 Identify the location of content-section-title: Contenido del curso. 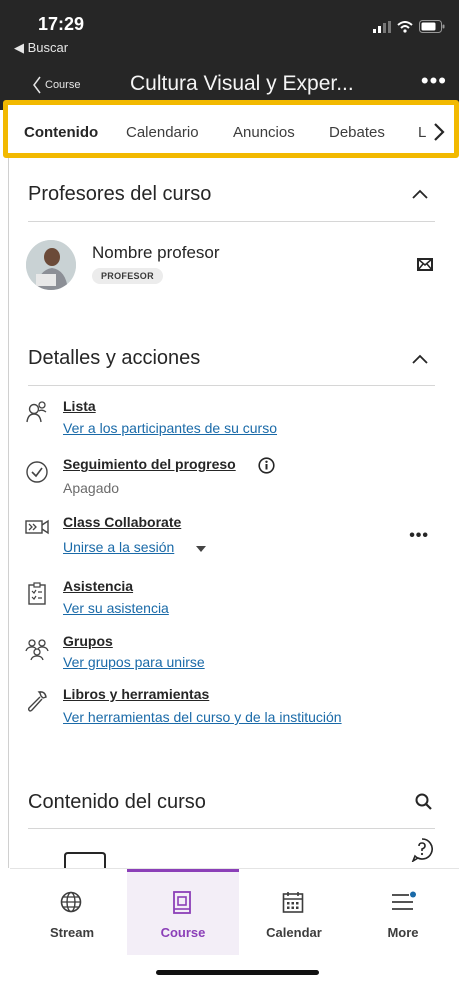
(117, 802).